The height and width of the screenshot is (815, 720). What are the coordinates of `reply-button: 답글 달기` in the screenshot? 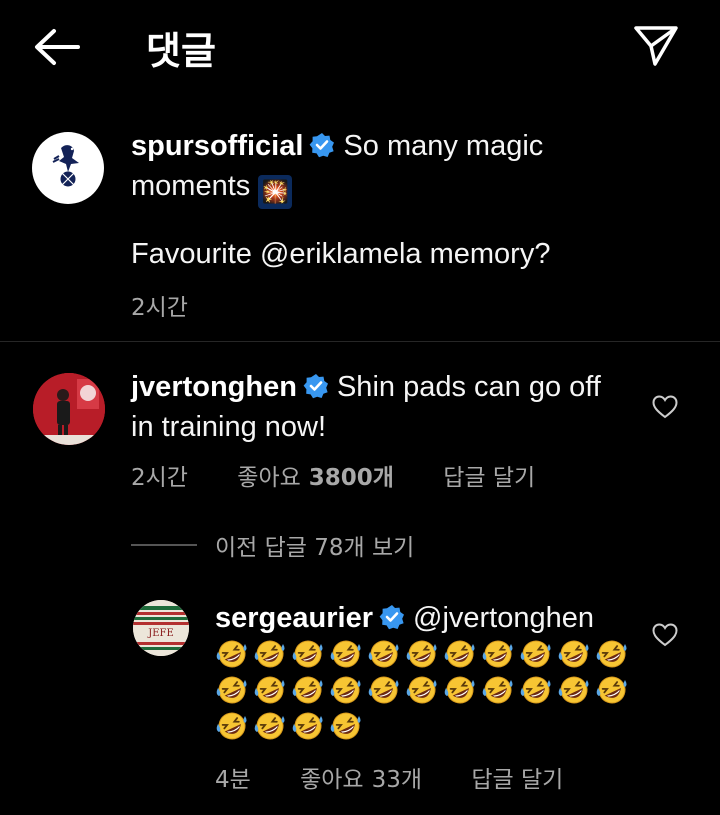 It's located at (489, 478).